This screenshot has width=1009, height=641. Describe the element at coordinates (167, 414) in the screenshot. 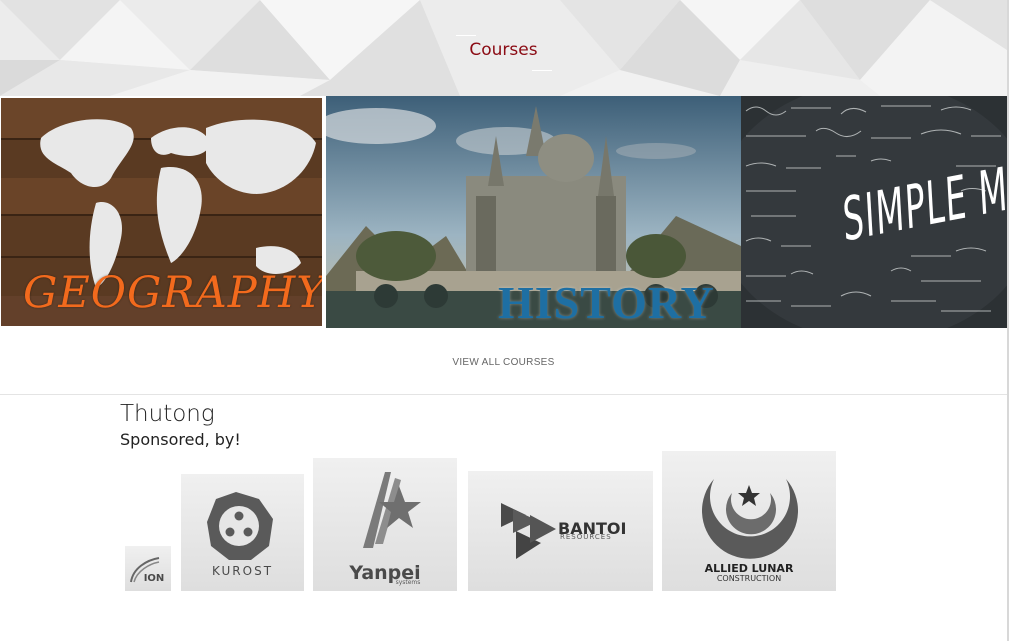

I see `site-name: Thutong` at that location.